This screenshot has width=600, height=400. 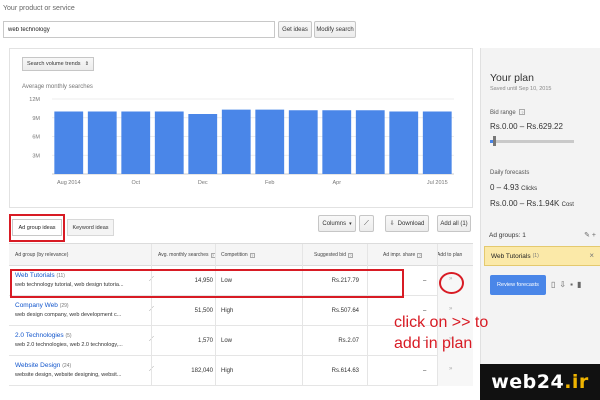 What do you see at coordinates (227, 341) in the screenshot?
I see `competition-value: Low` at bounding box center [227, 341].